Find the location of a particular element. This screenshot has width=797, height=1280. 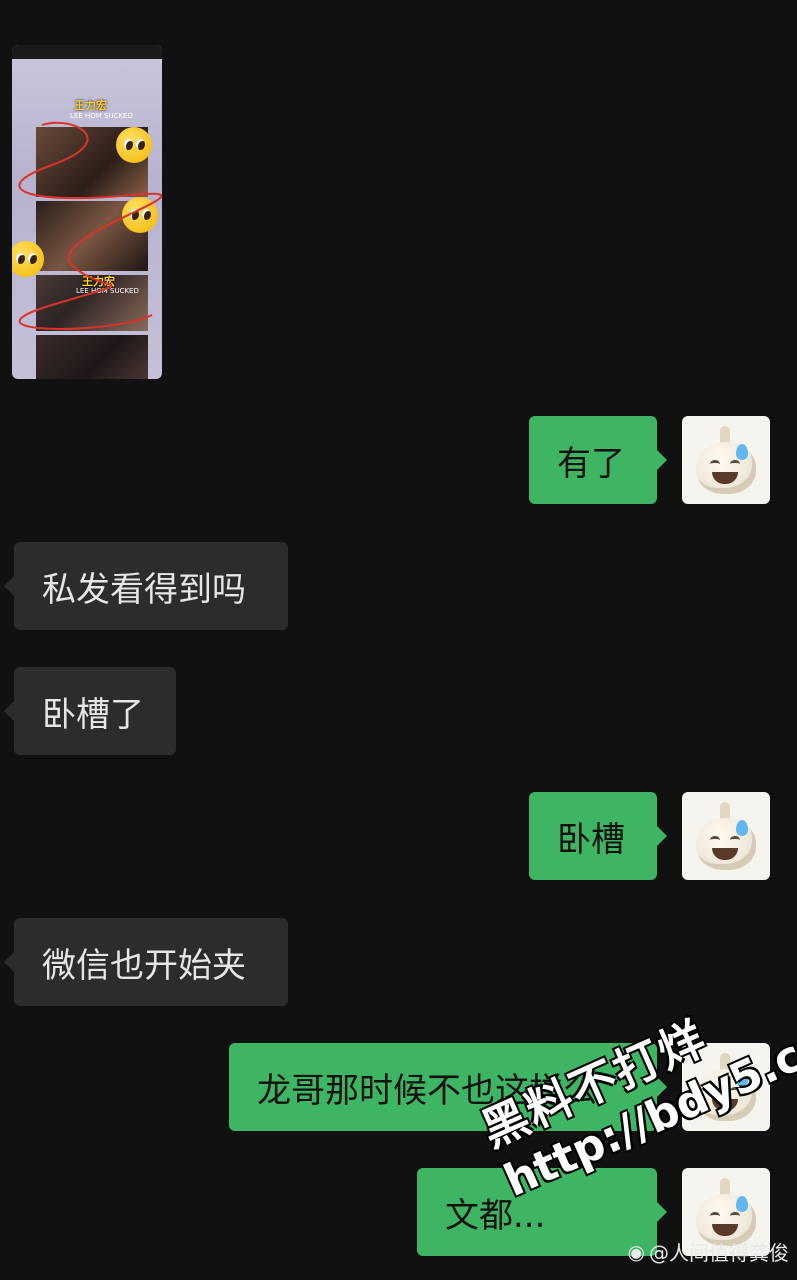

message-bubble-incoming: 微信也开始夹 is located at coordinates (146, 962).